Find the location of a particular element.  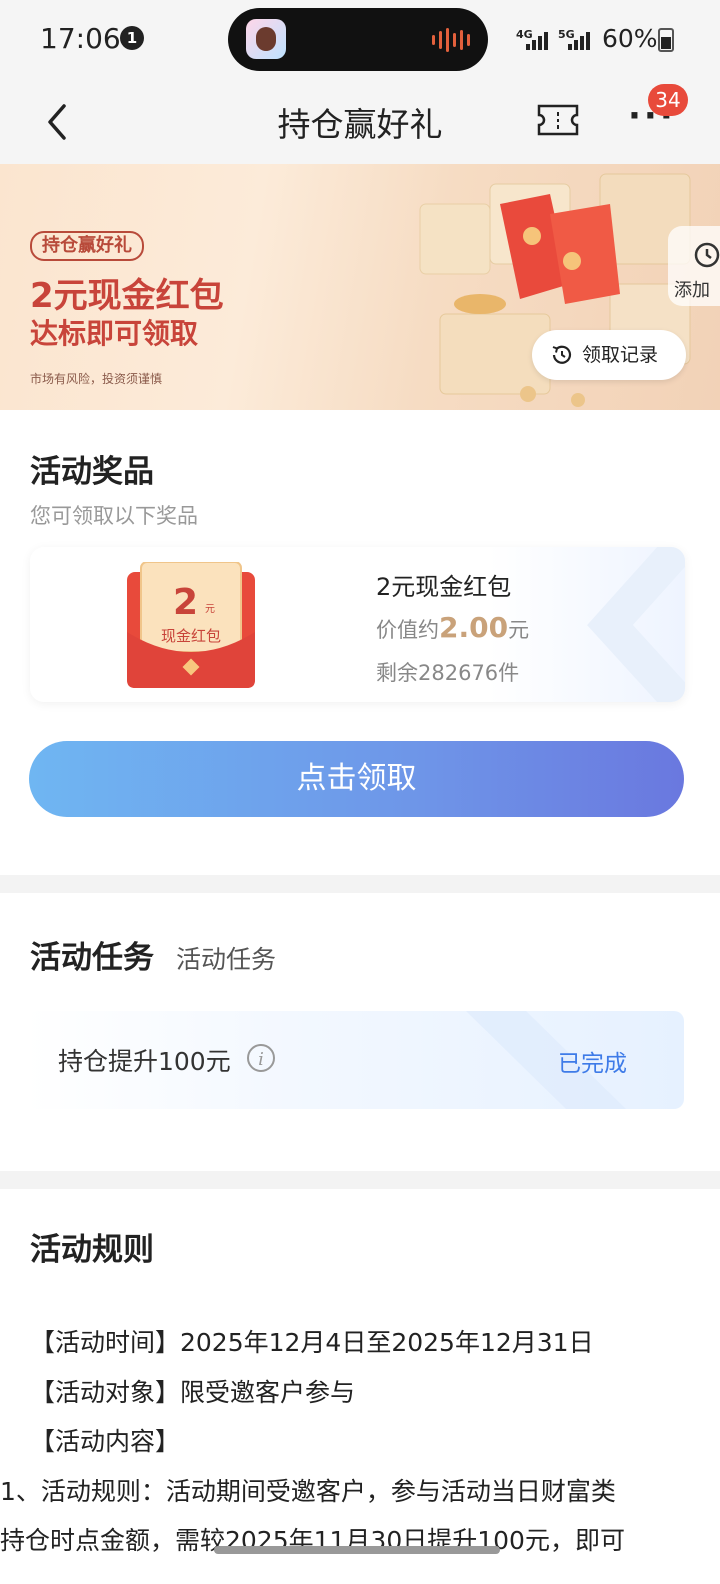

tasks-section-title: 活动任务 is located at coordinates (92, 958).